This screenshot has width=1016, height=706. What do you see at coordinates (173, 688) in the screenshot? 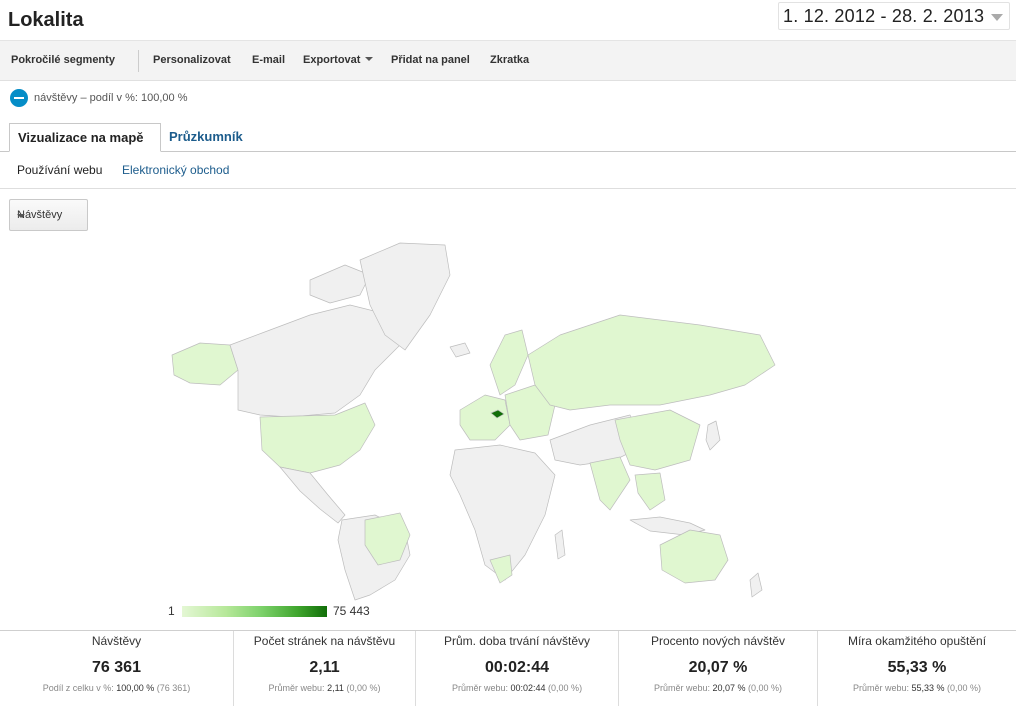
I see `scorecard-sub-extra: (76 361)` at bounding box center [173, 688].